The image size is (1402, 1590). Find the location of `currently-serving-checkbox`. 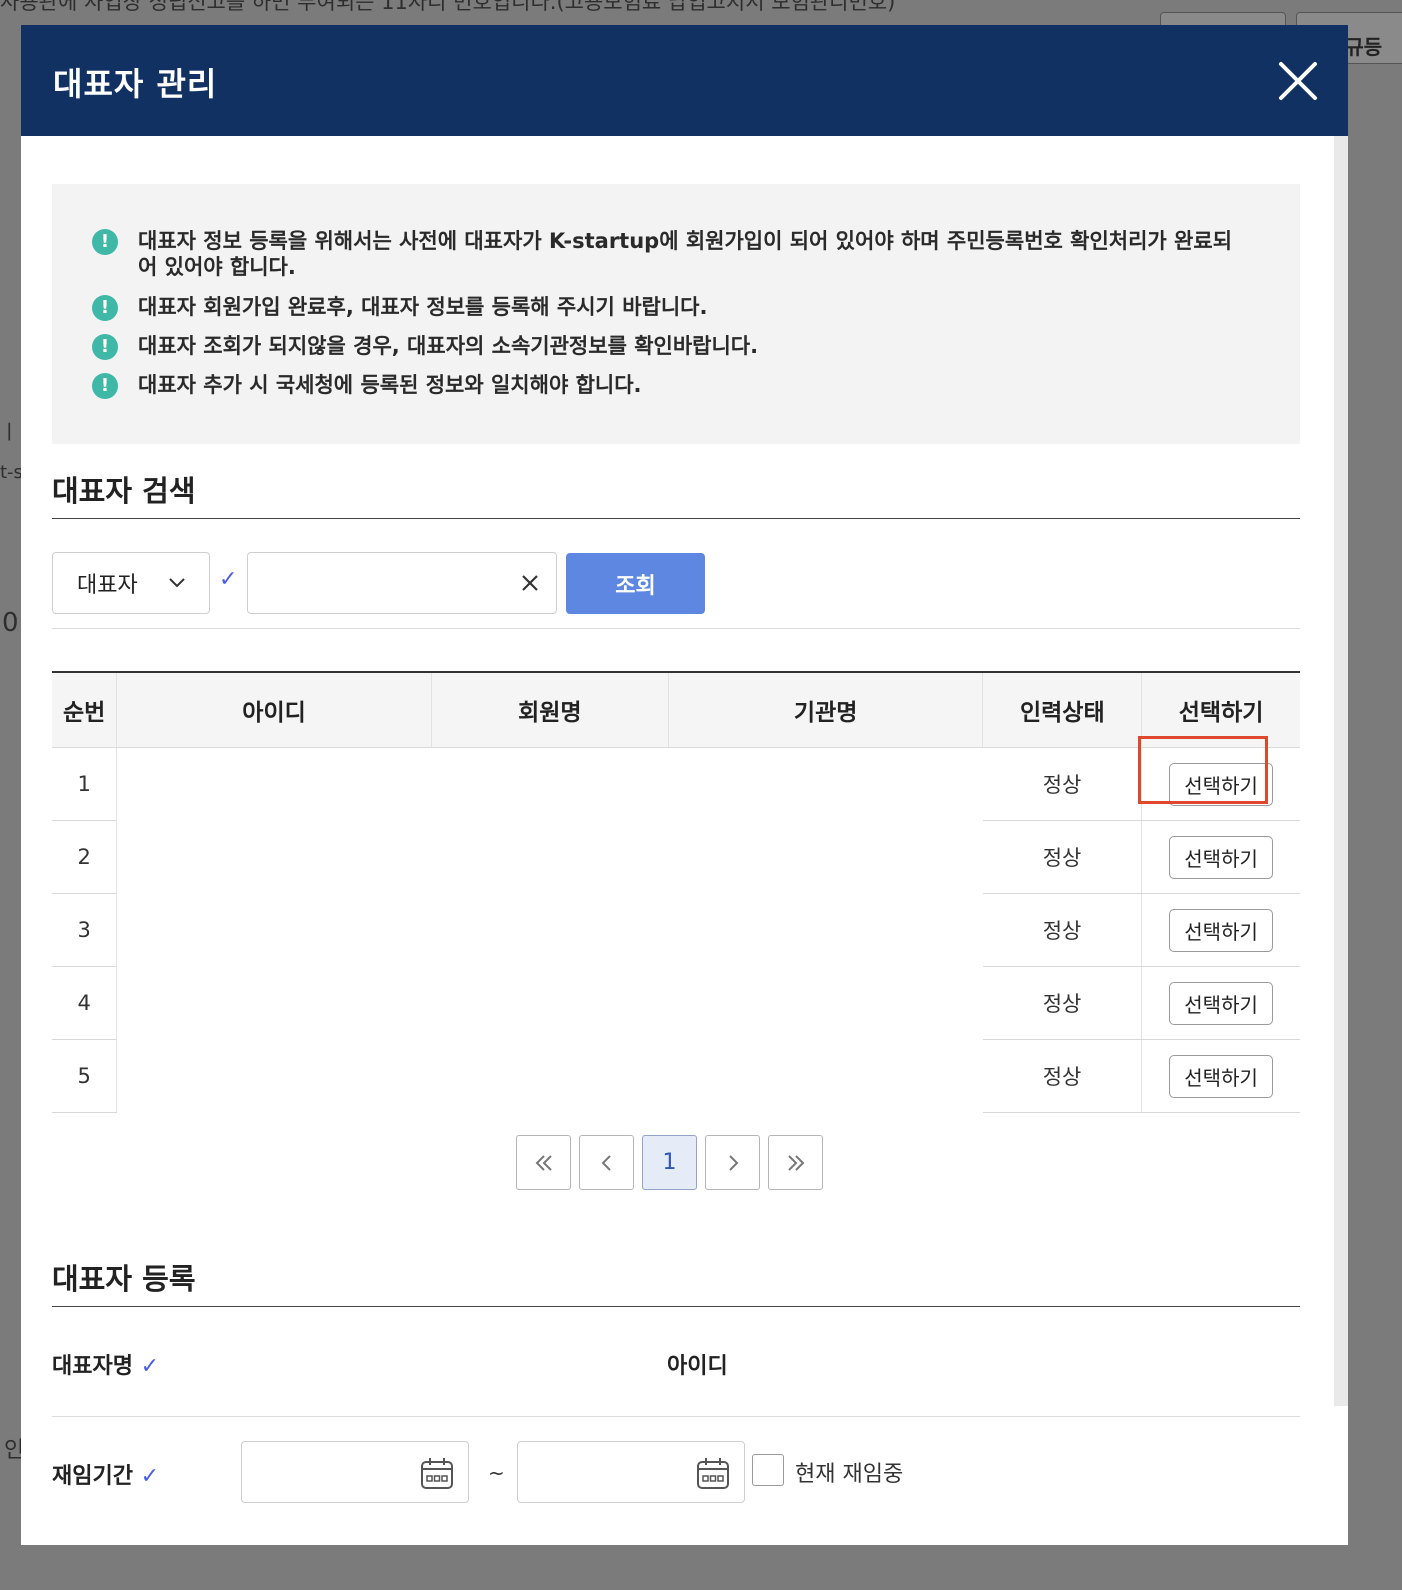

currently-serving-checkbox is located at coordinates (768, 1470).